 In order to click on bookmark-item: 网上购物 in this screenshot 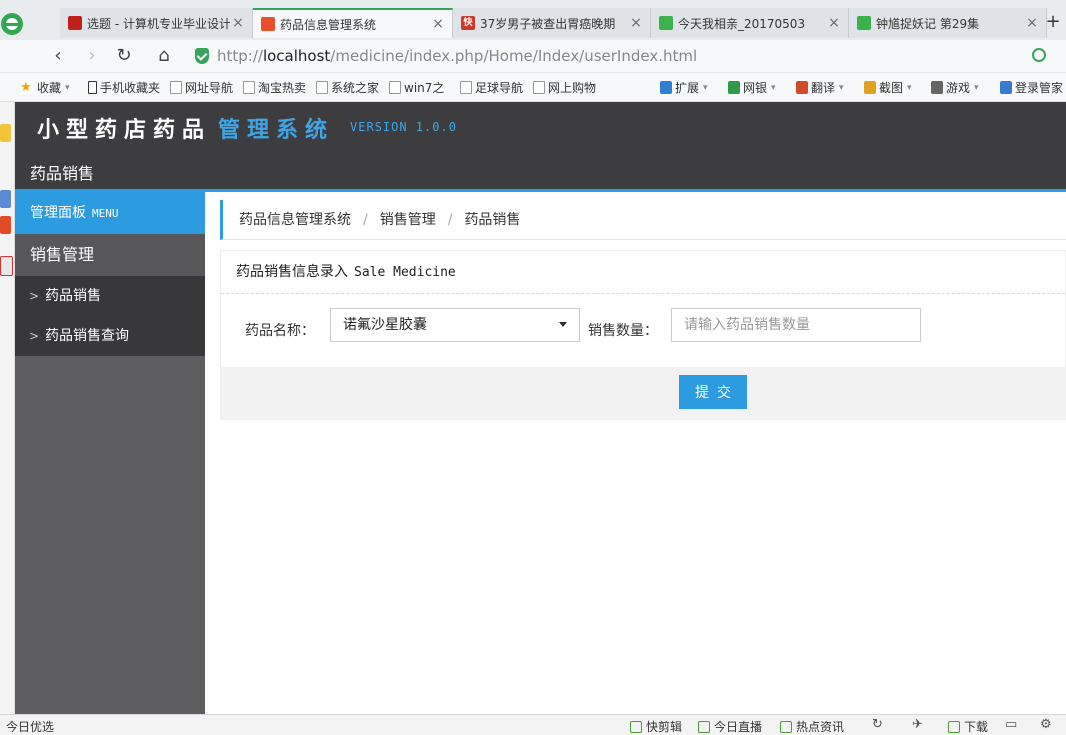, I will do `click(564, 87)`.